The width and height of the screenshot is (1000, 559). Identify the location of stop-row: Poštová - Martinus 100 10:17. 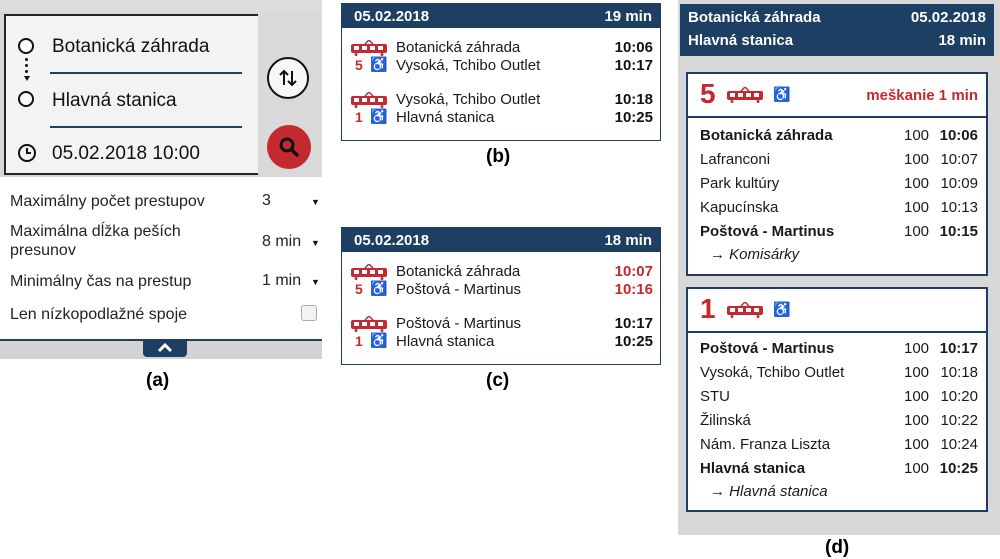
(839, 348).